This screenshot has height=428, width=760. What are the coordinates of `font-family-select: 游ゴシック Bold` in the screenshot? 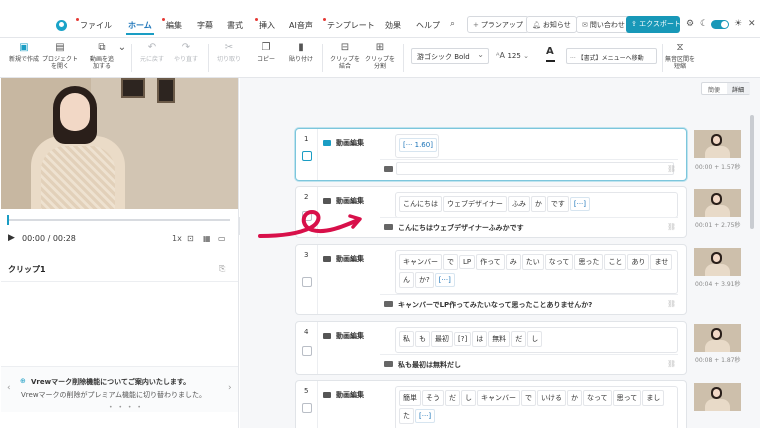 It's located at (450, 56).